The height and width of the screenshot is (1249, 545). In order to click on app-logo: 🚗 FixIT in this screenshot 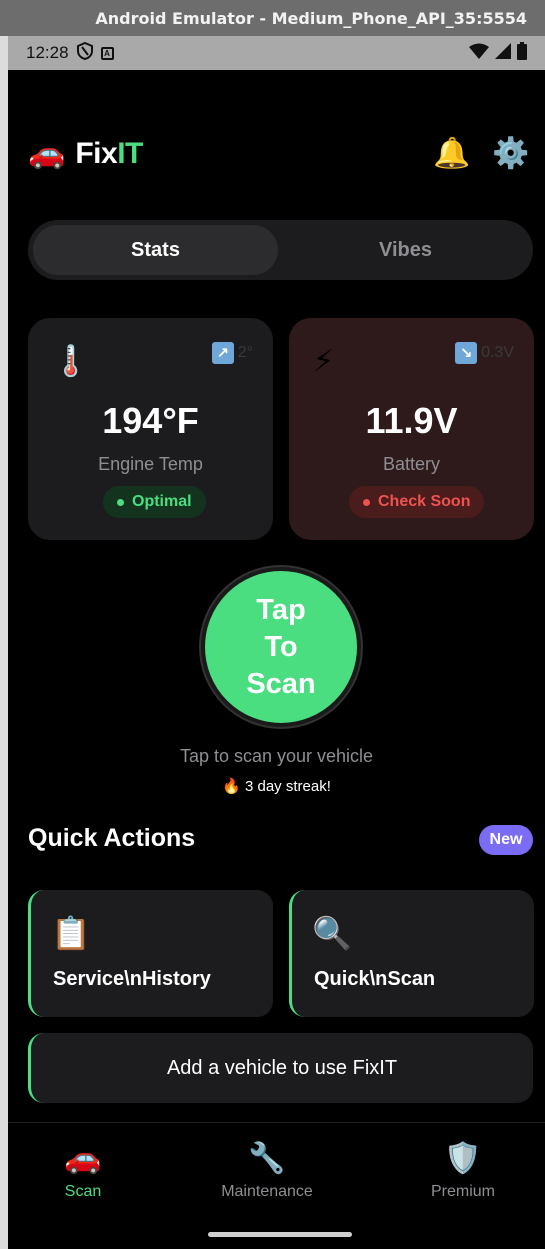, I will do `click(85, 153)`.